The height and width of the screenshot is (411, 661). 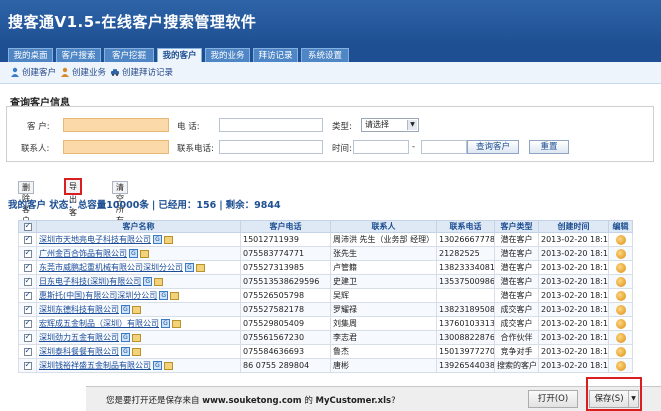 What do you see at coordinates (381, 147) in the screenshot?
I see `start-date-input` at bounding box center [381, 147].